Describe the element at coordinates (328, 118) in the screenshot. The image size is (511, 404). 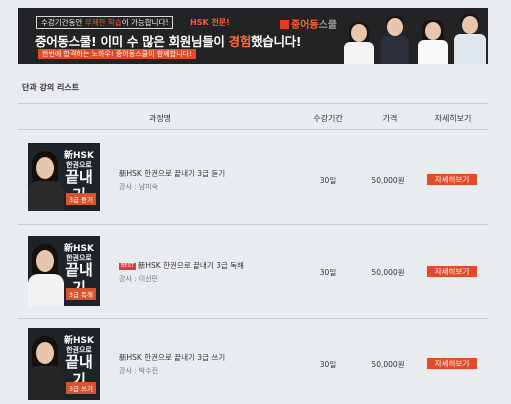
I see `header-period: 수강기간` at that location.